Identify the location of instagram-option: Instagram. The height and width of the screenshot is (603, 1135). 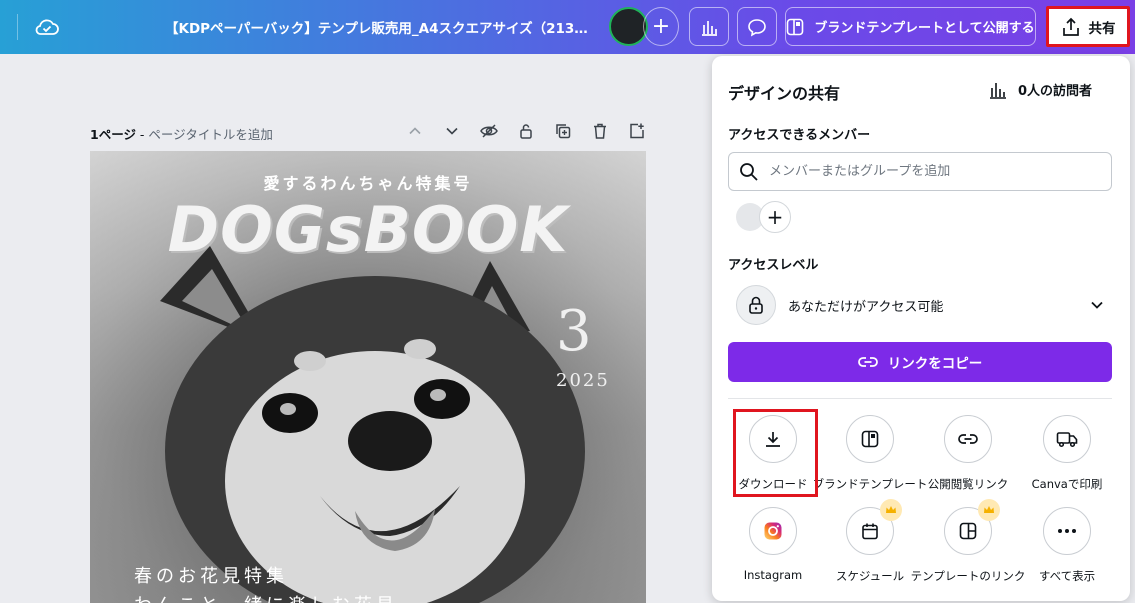
(773, 544).